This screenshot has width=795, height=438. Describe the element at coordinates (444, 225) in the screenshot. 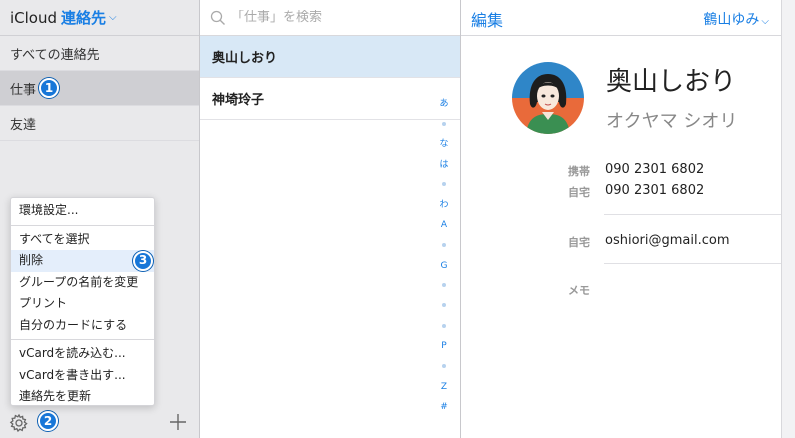

I see `index-letter: A` at that location.